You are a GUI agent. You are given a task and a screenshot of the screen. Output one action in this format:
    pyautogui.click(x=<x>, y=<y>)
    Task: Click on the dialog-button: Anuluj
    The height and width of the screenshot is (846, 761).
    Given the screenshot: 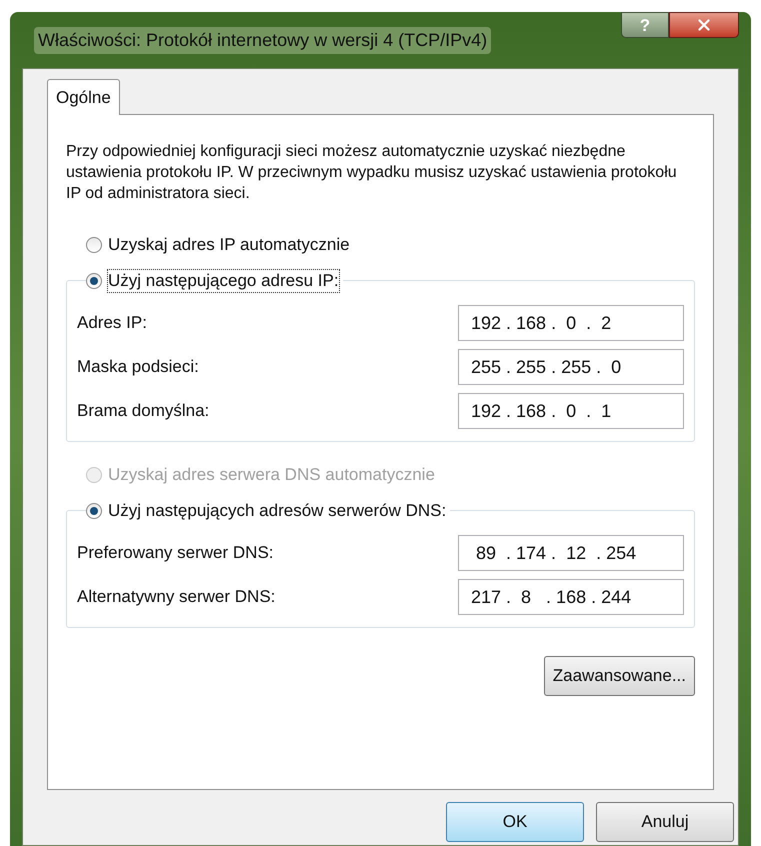 What is the action you would take?
    pyautogui.click(x=665, y=822)
    